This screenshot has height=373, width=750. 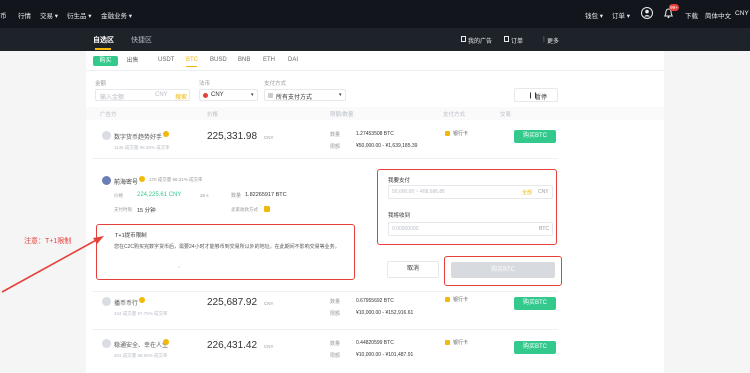 What do you see at coordinates (647, 13) in the screenshot?
I see `user-avatar-icon` at bounding box center [647, 13].